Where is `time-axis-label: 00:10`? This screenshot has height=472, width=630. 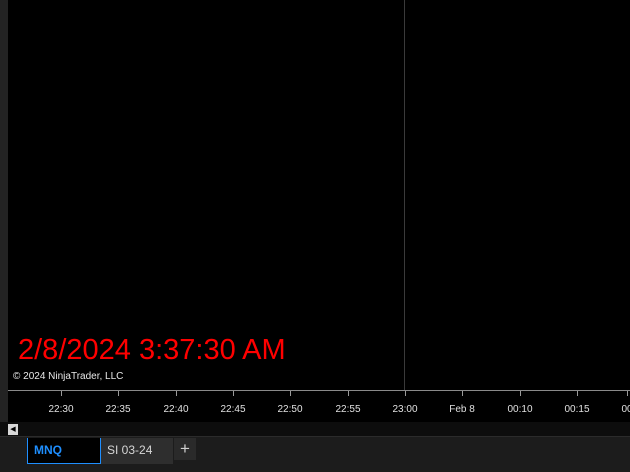 time-axis-label: 00:10 is located at coordinates (520, 409).